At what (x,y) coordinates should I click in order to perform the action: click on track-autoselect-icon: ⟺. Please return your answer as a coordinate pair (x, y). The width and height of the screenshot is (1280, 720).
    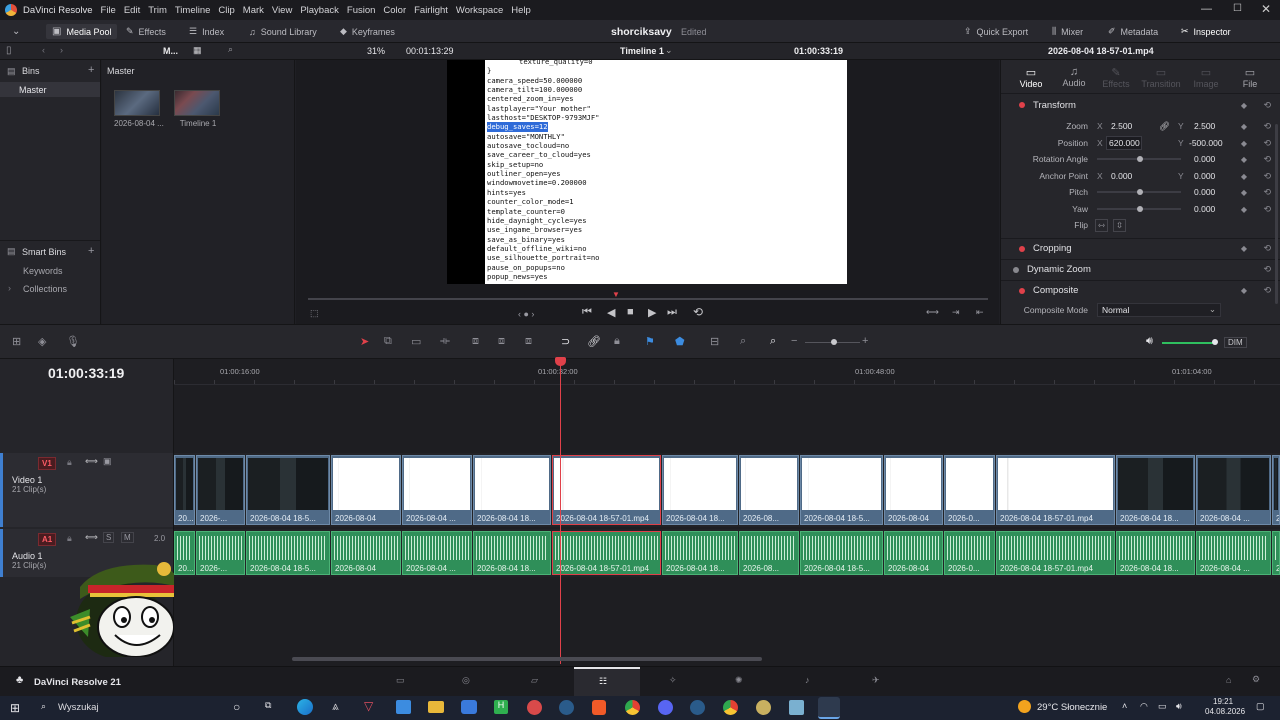
    Looking at the image, I should click on (91, 537).